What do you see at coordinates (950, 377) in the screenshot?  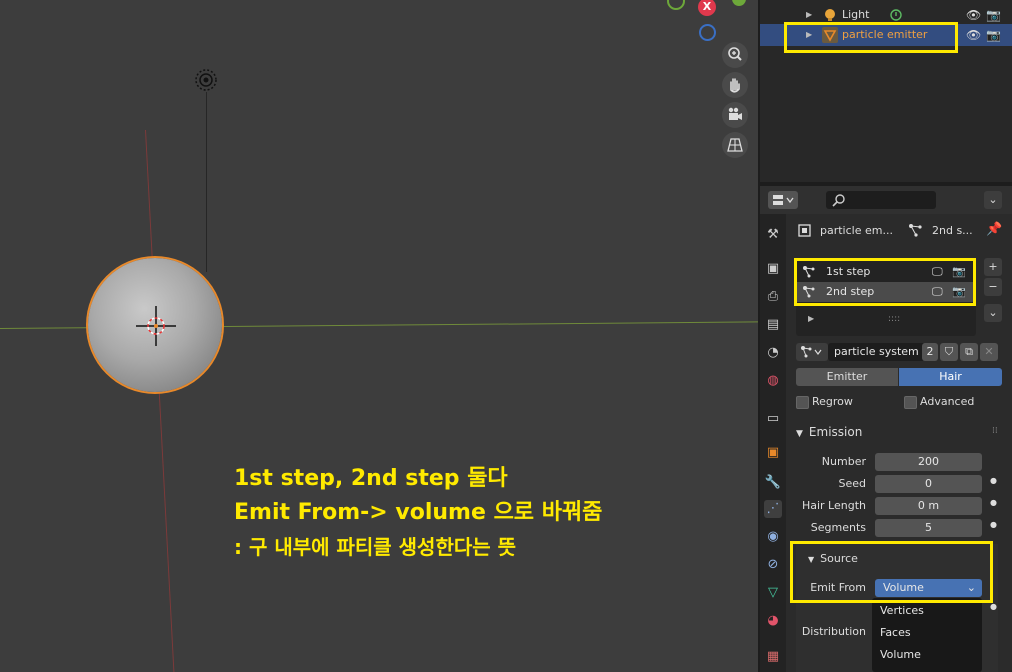 I see `type-hair-button: Hair` at bounding box center [950, 377].